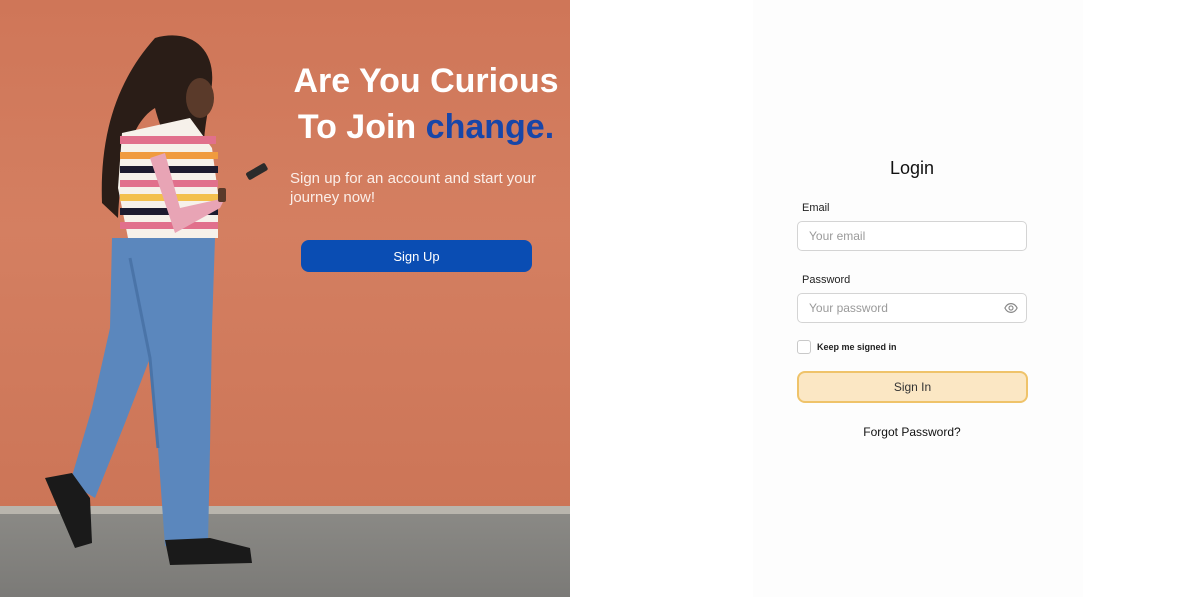  I want to click on keep-signed-in-label: Keep me signed in, so click(857, 347).